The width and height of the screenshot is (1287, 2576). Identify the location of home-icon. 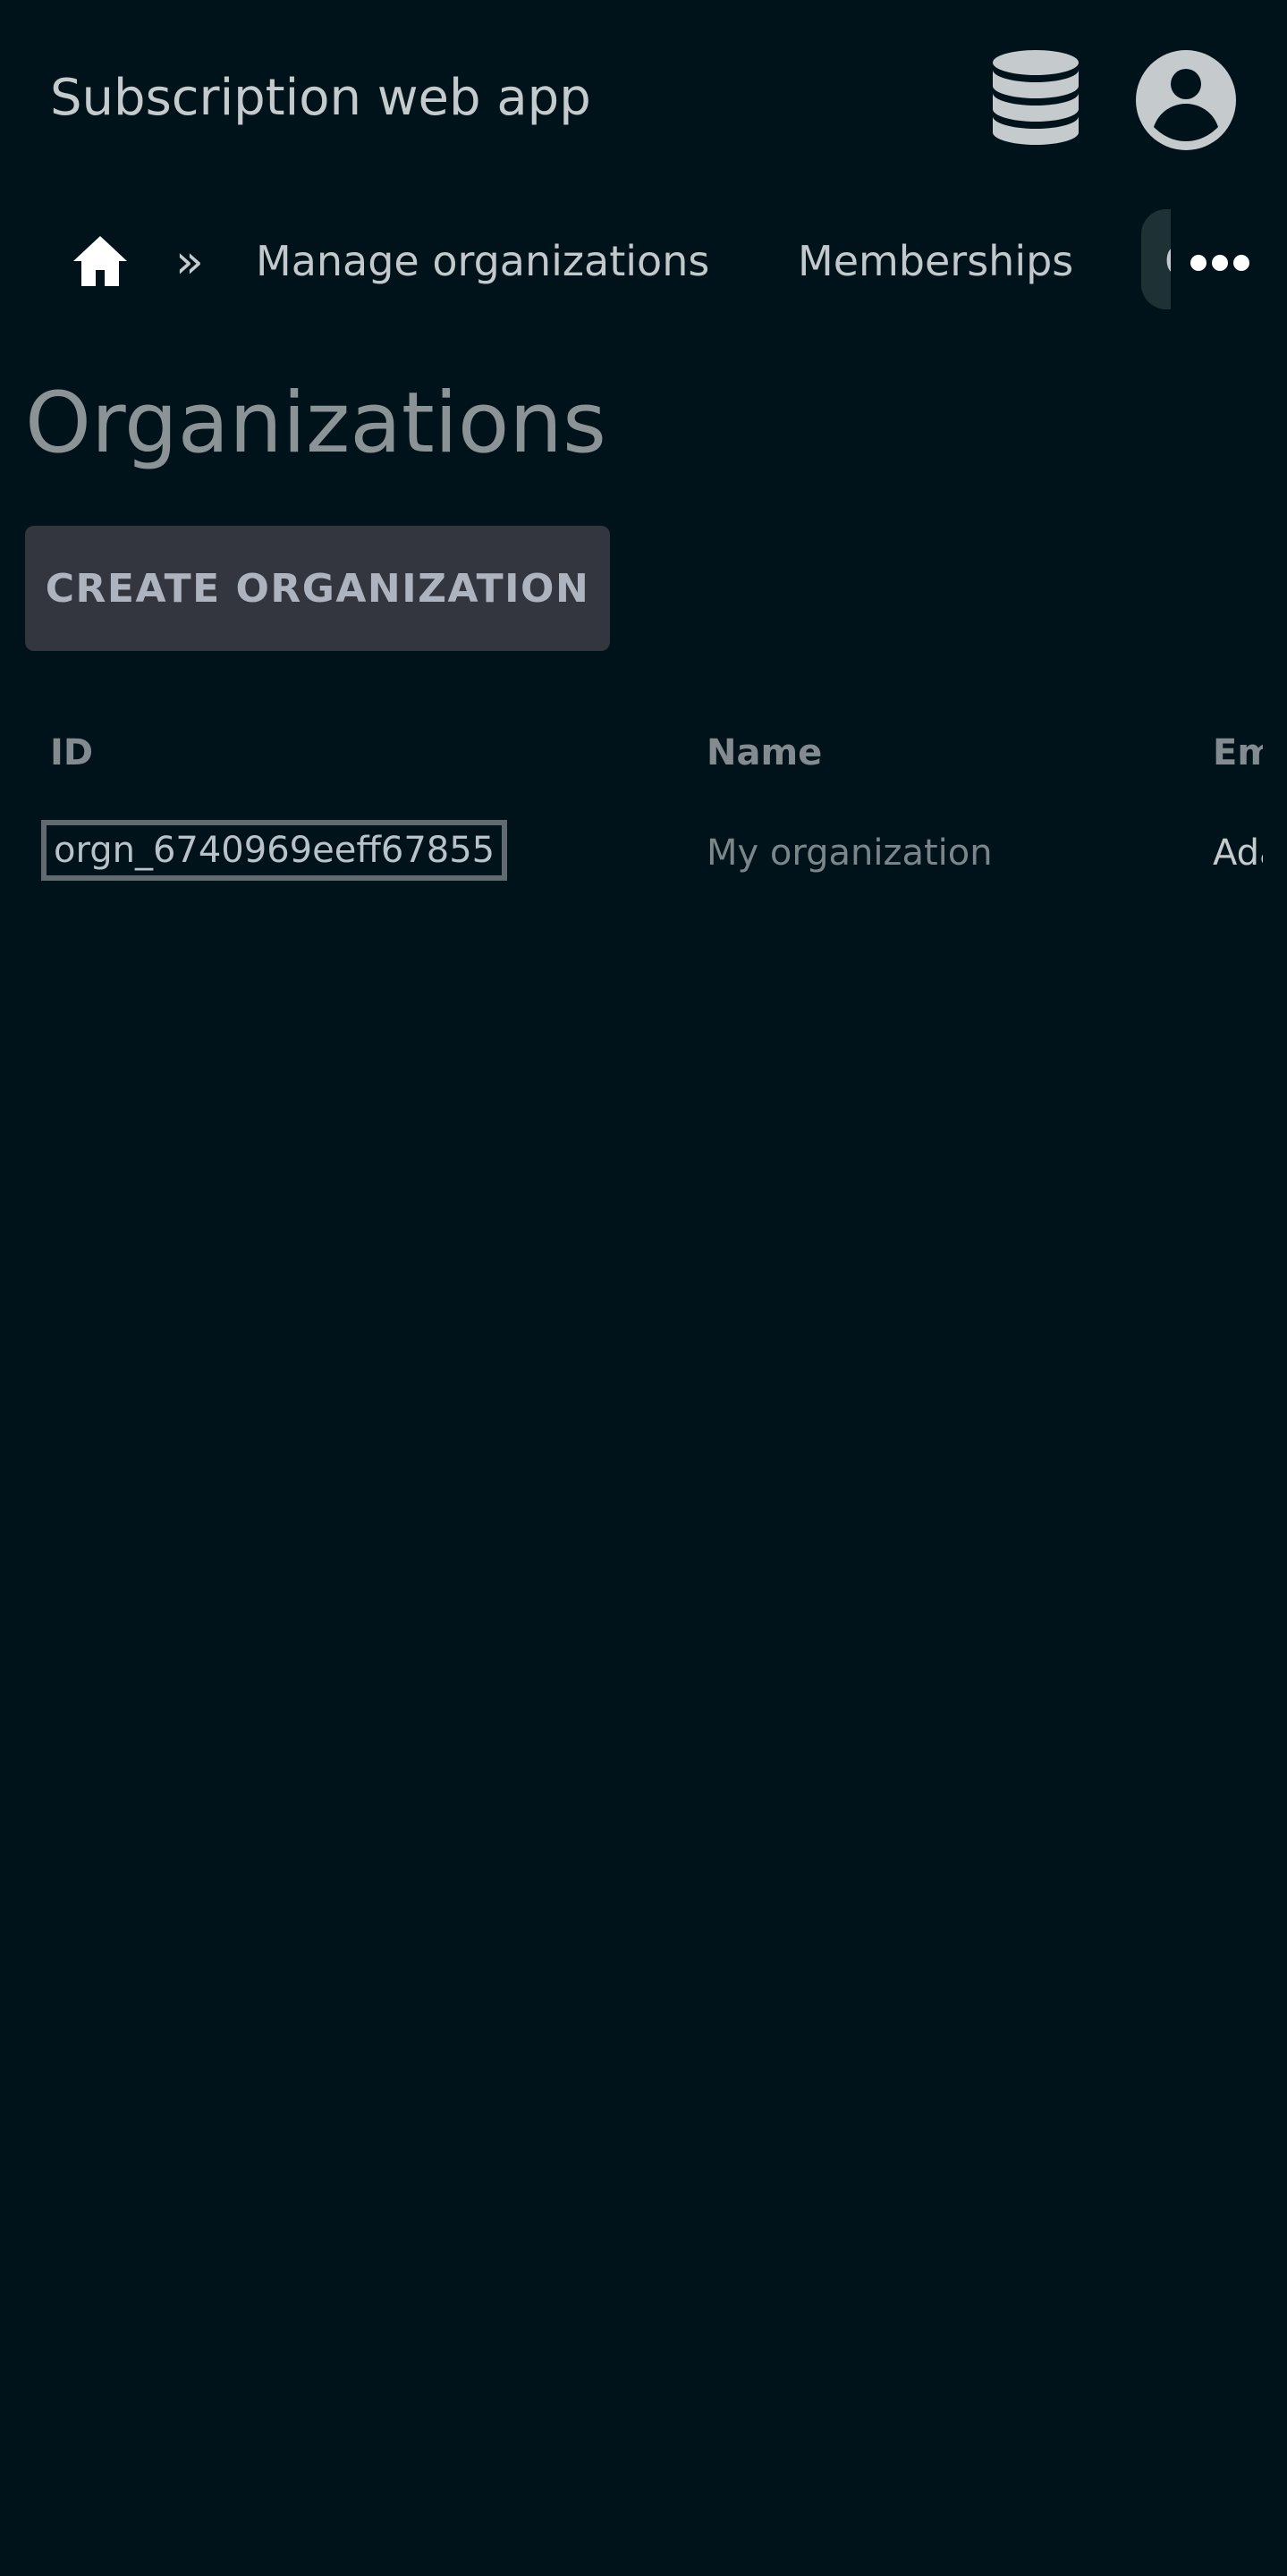
(100, 261).